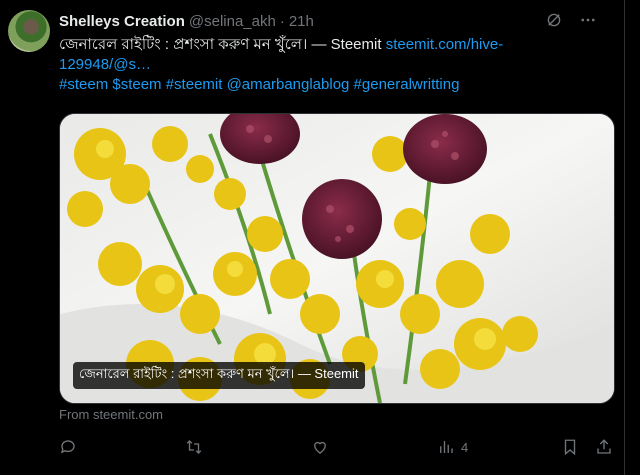 The image size is (640, 475). Describe the element at coordinates (588, 20) in the screenshot. I see `more-dots-icon` at that location.